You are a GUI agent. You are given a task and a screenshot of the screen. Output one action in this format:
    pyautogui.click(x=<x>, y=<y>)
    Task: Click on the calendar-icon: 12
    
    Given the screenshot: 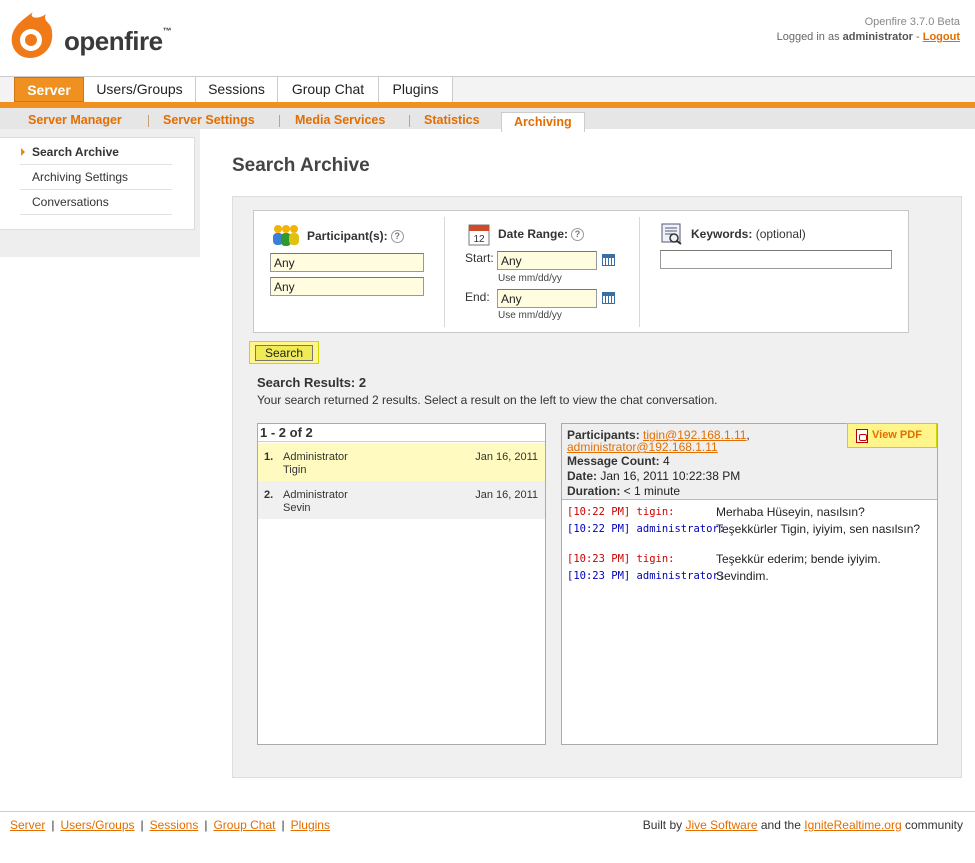 What is the action you would take?
    pyautogui.click(x=479, y=235)
    